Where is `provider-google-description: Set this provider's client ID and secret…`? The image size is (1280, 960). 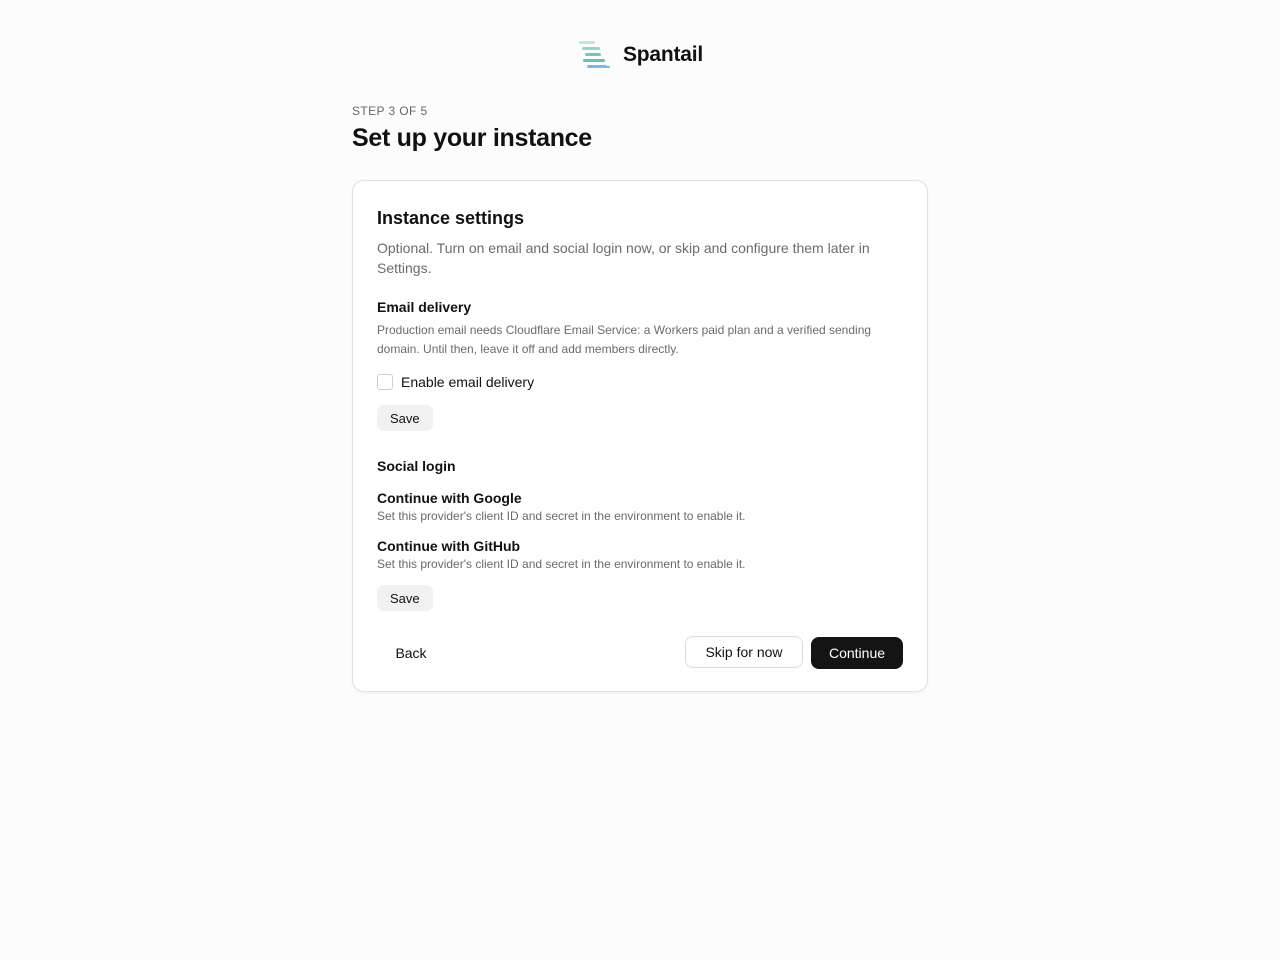
provider-google-description: Set this provider's client ID and secret… is located at coordinates (561, 516).